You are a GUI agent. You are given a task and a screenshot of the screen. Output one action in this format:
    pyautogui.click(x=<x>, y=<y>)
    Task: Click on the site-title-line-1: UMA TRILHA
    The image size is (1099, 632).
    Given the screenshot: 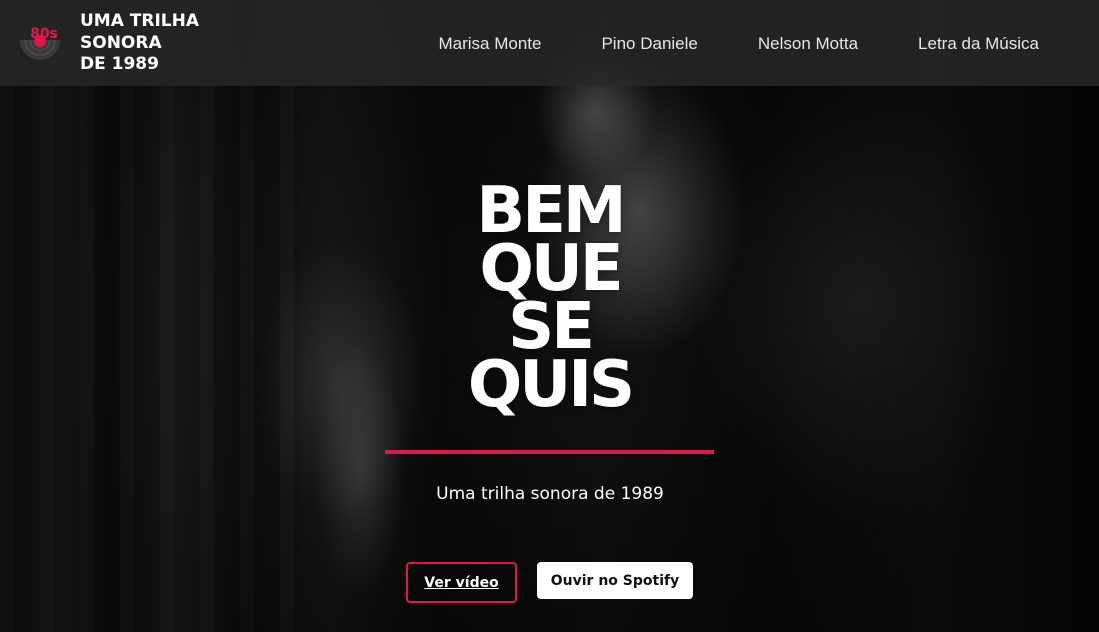 What is the action you would take?
    pyautogui.click(x=140, y=21)
    